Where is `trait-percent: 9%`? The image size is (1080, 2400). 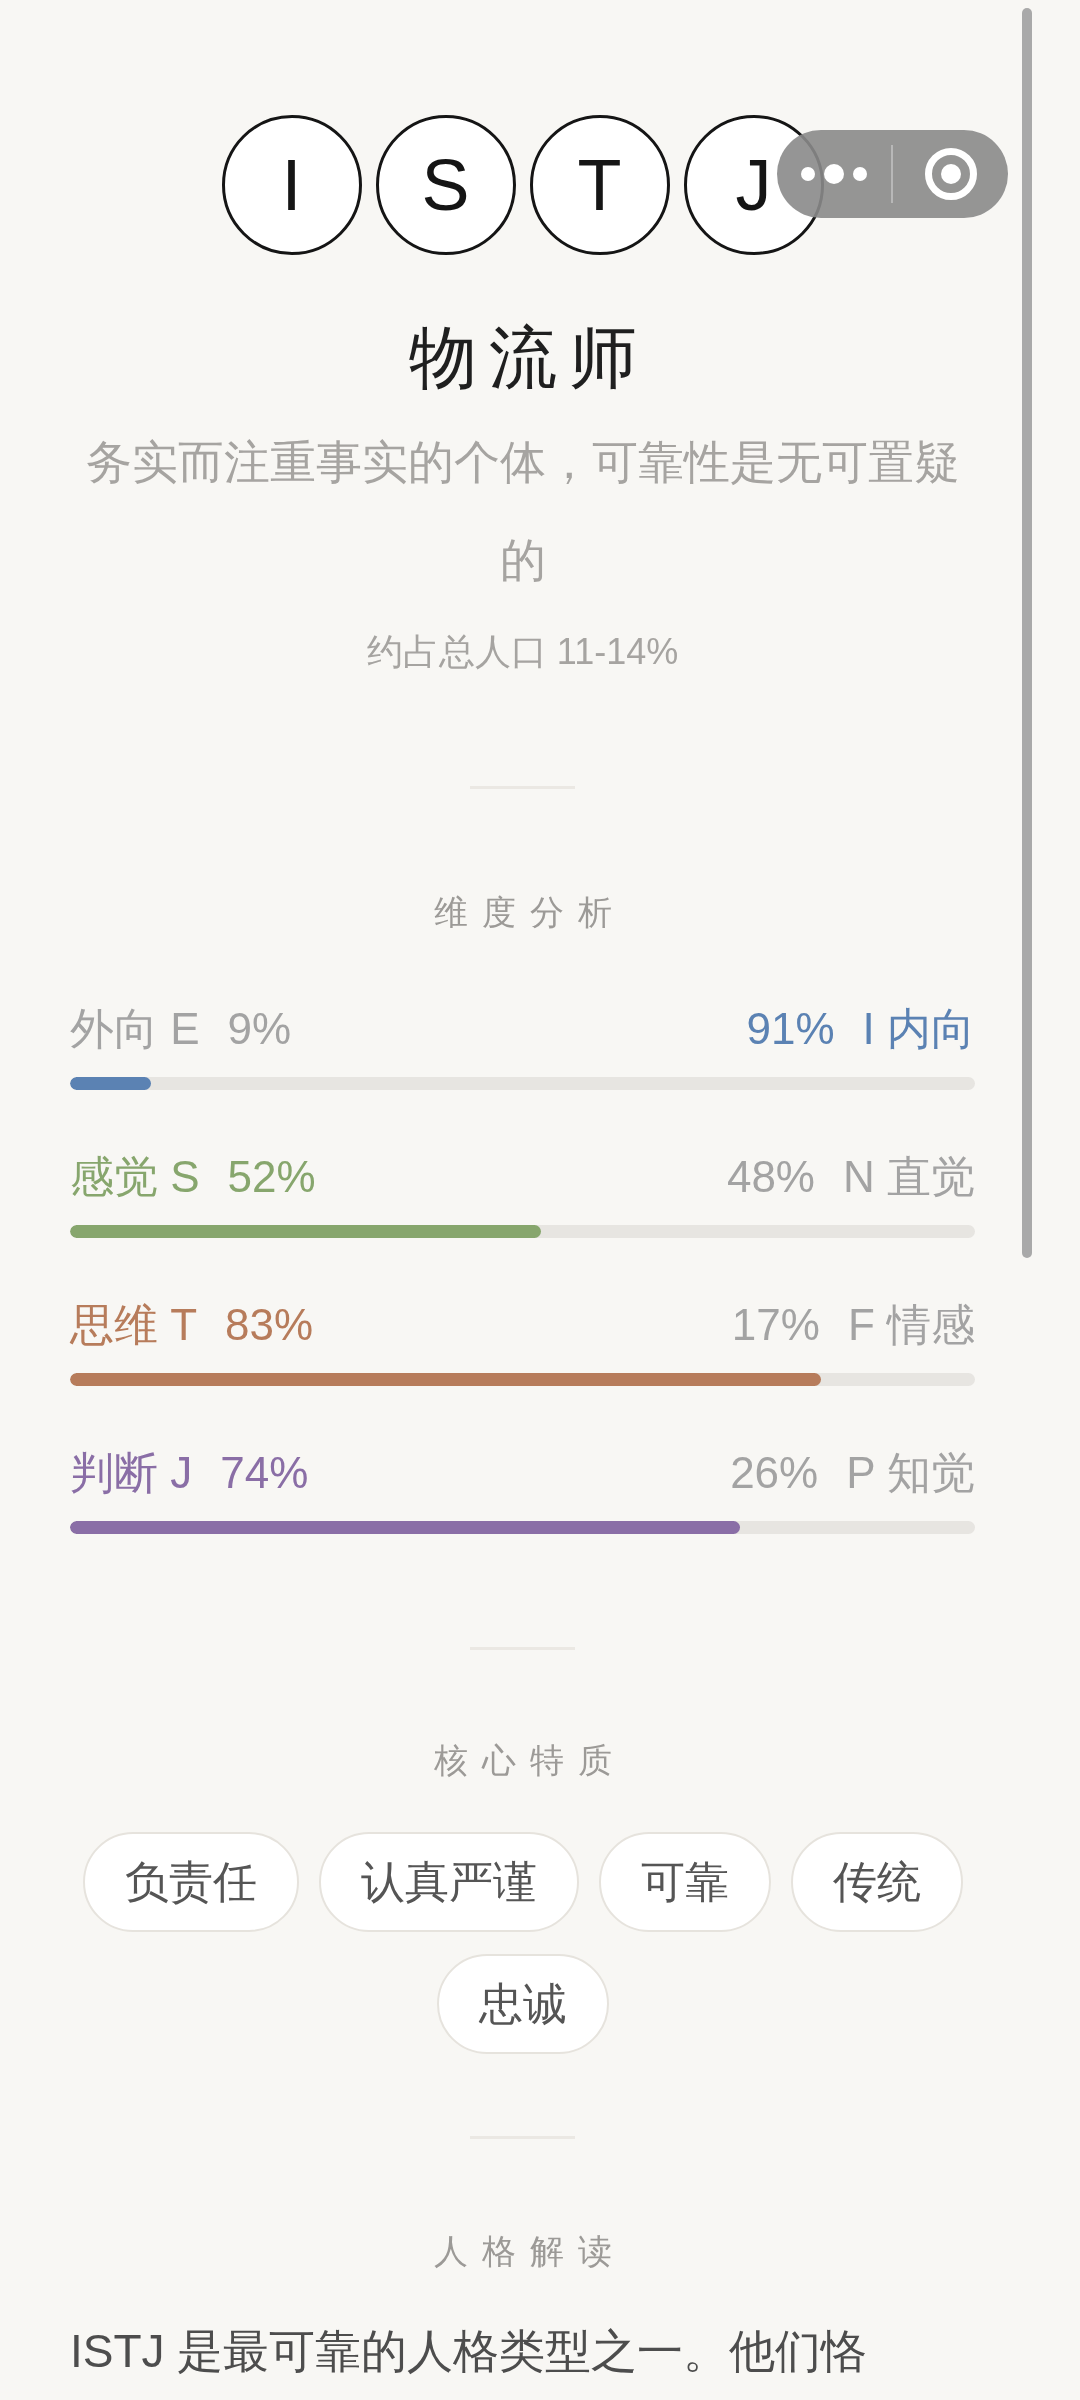
trait-percent: 9% is located at coordinates (259, 1029).